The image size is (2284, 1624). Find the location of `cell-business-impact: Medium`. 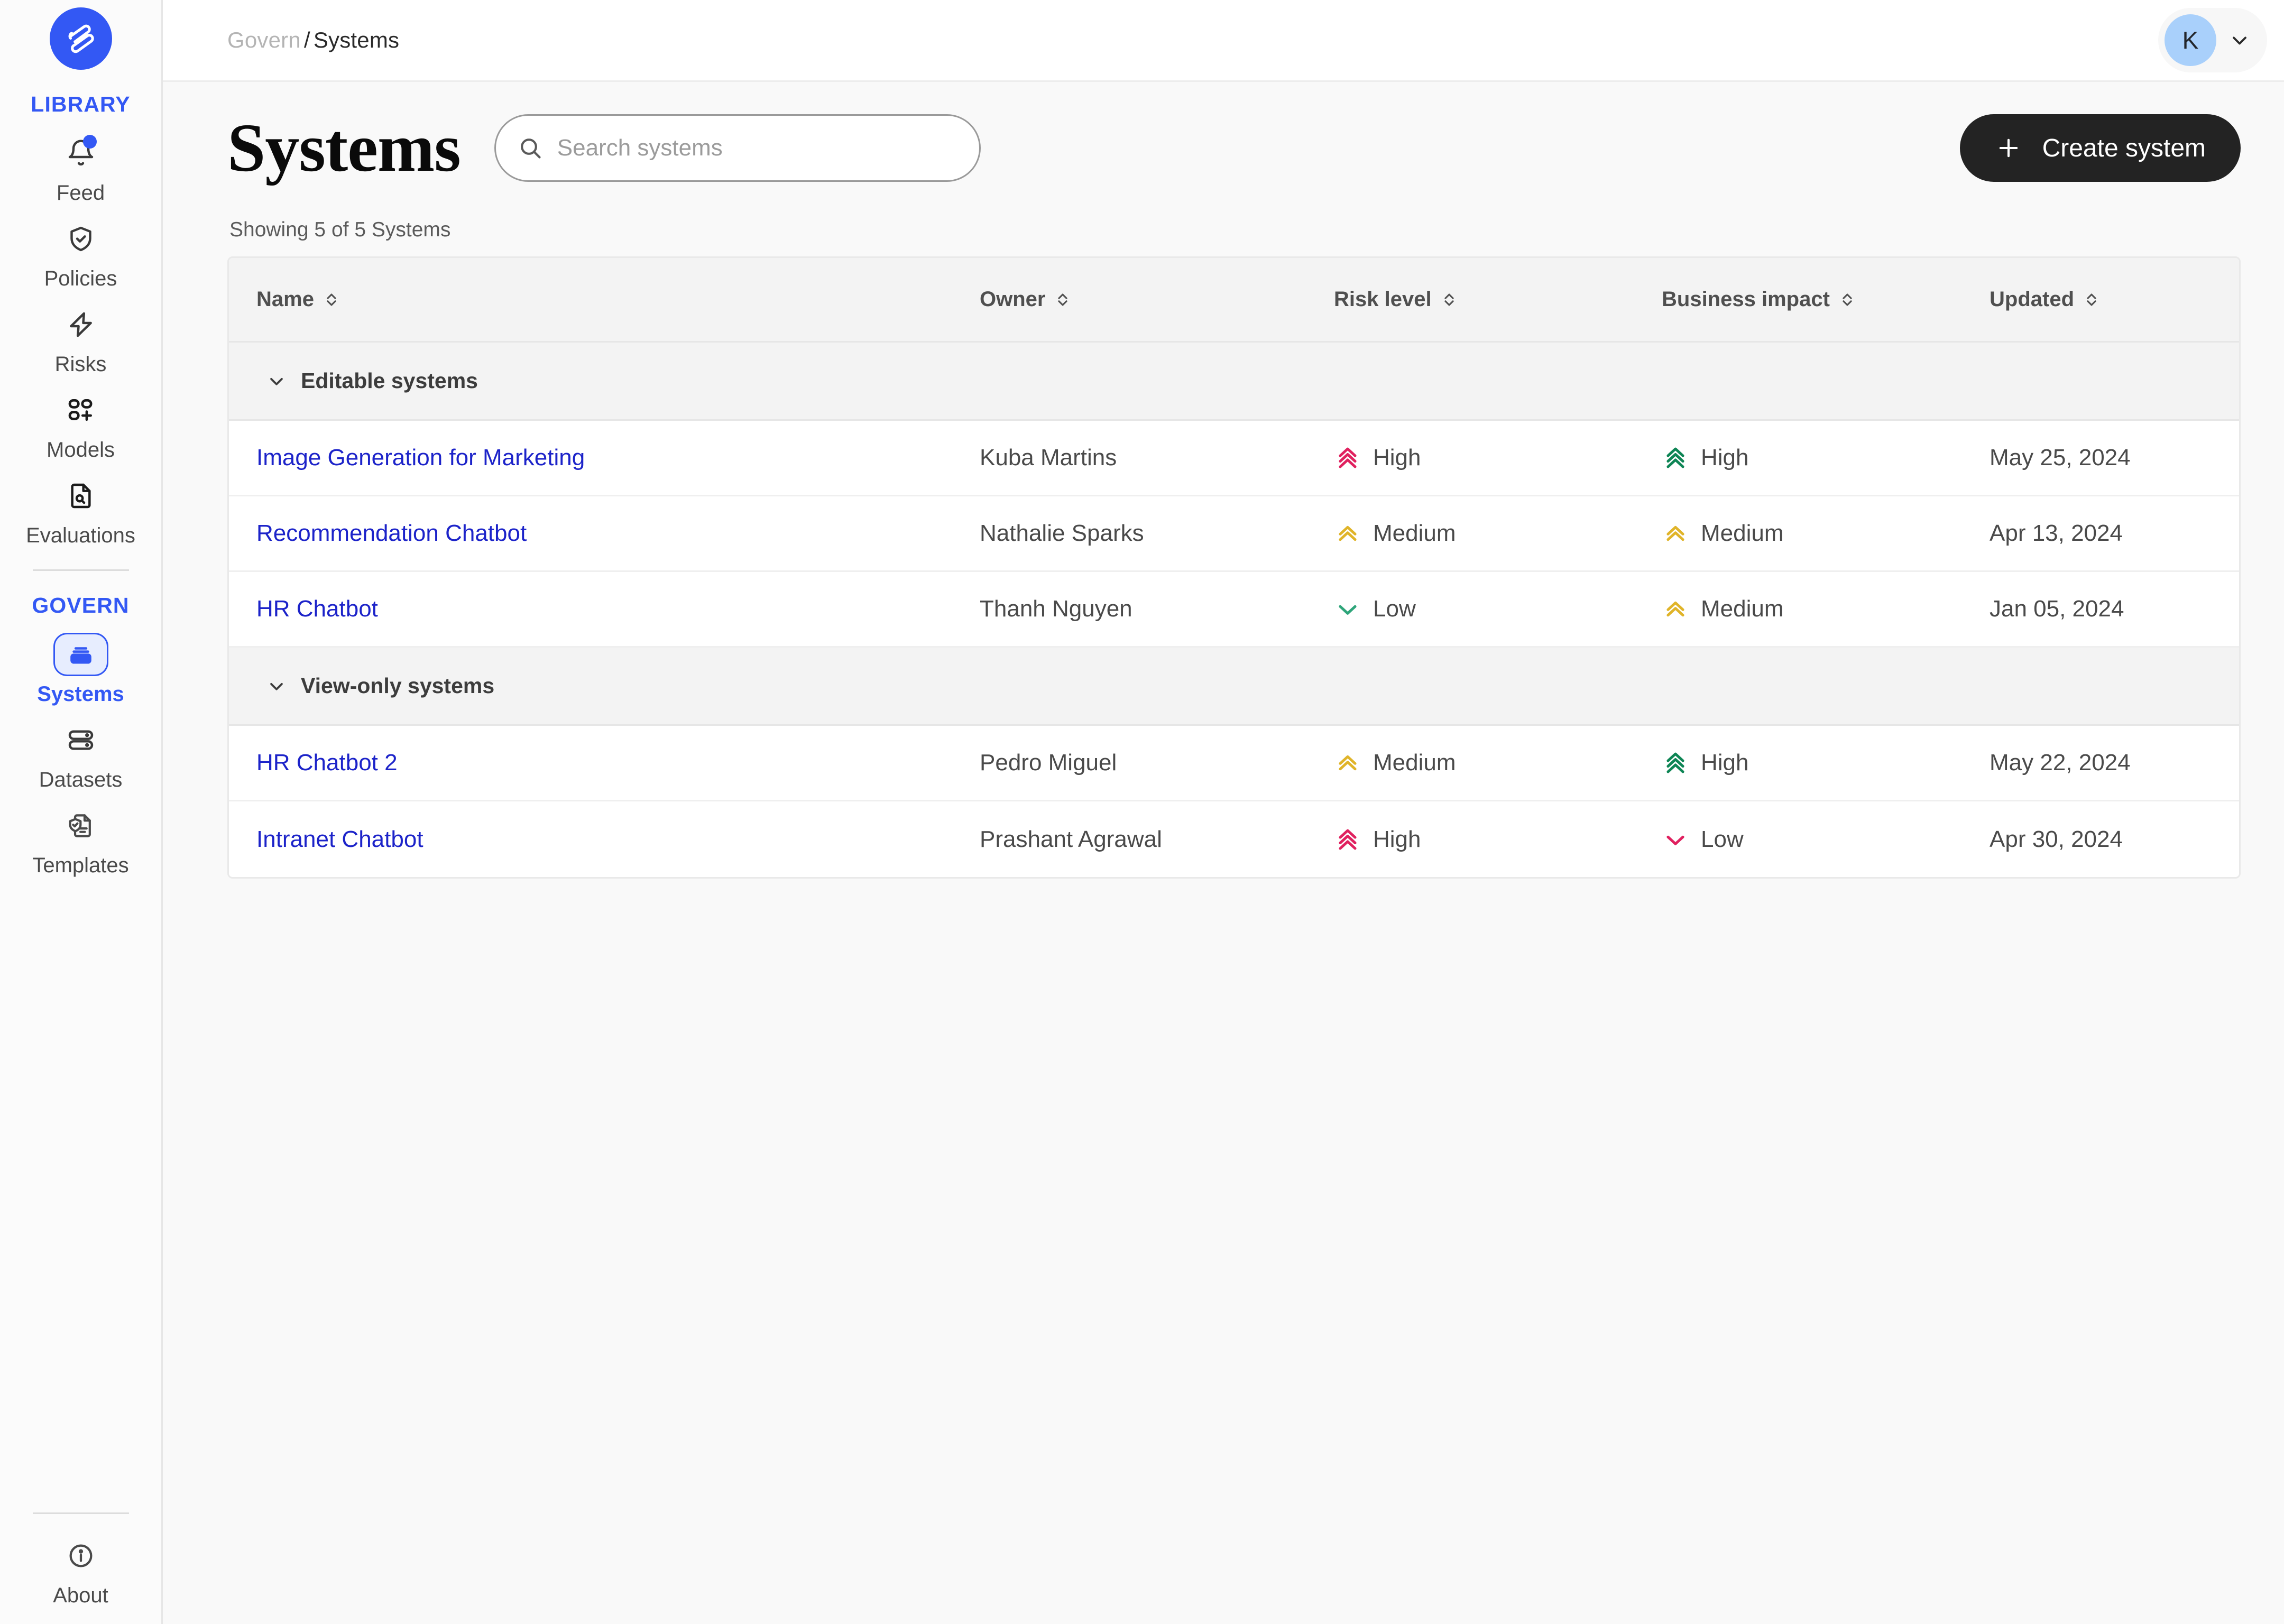

cell-business-impact: Medium is located at coordinates (1826, 533).